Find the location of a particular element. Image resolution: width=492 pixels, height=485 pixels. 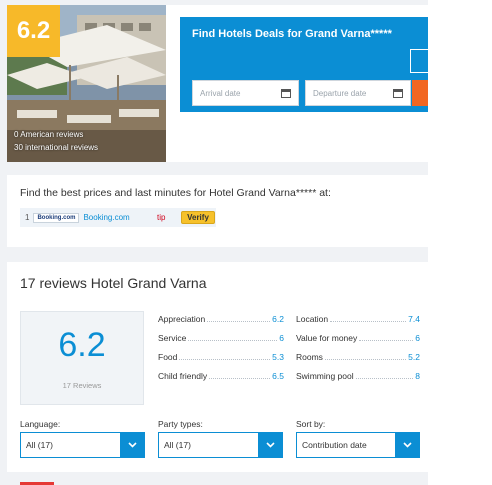

rating-value: 6.2 is located at coordinates (277, 319).